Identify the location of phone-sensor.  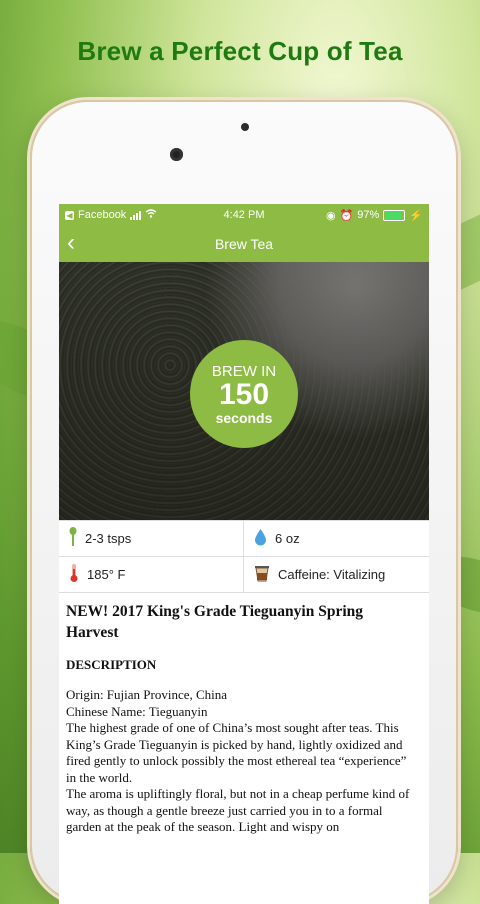
(245, 127).